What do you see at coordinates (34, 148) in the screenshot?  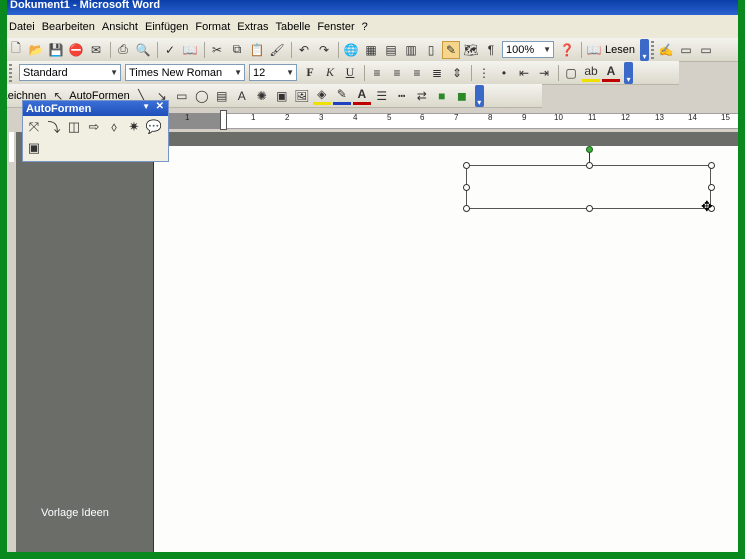 I see `more-autoshapes-icon: ▣` at bounding box center [34, 148].